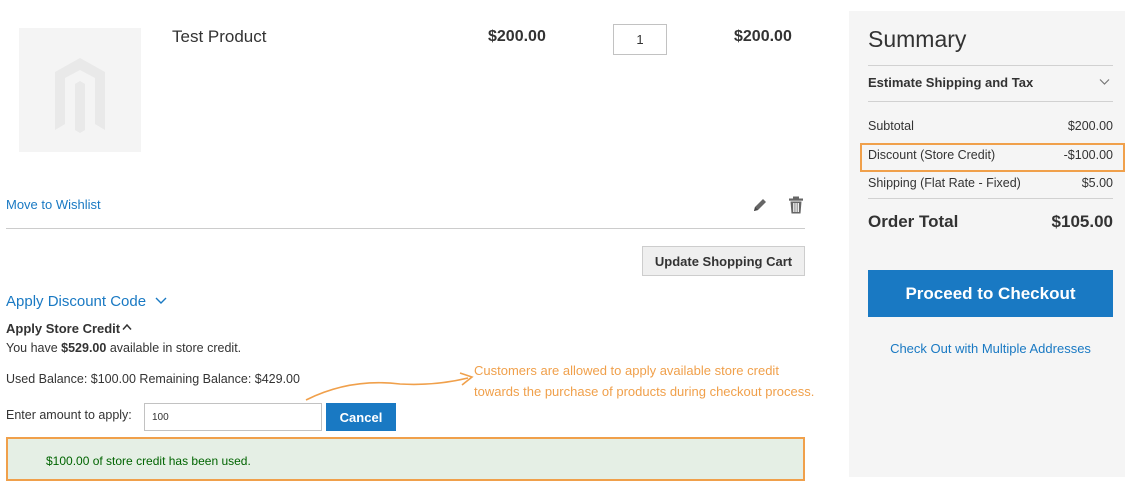  What do you see at coordinates (913, 221) in the screenshot?
I see `order-total-label: Order Total` at bounding box center [913, 221].